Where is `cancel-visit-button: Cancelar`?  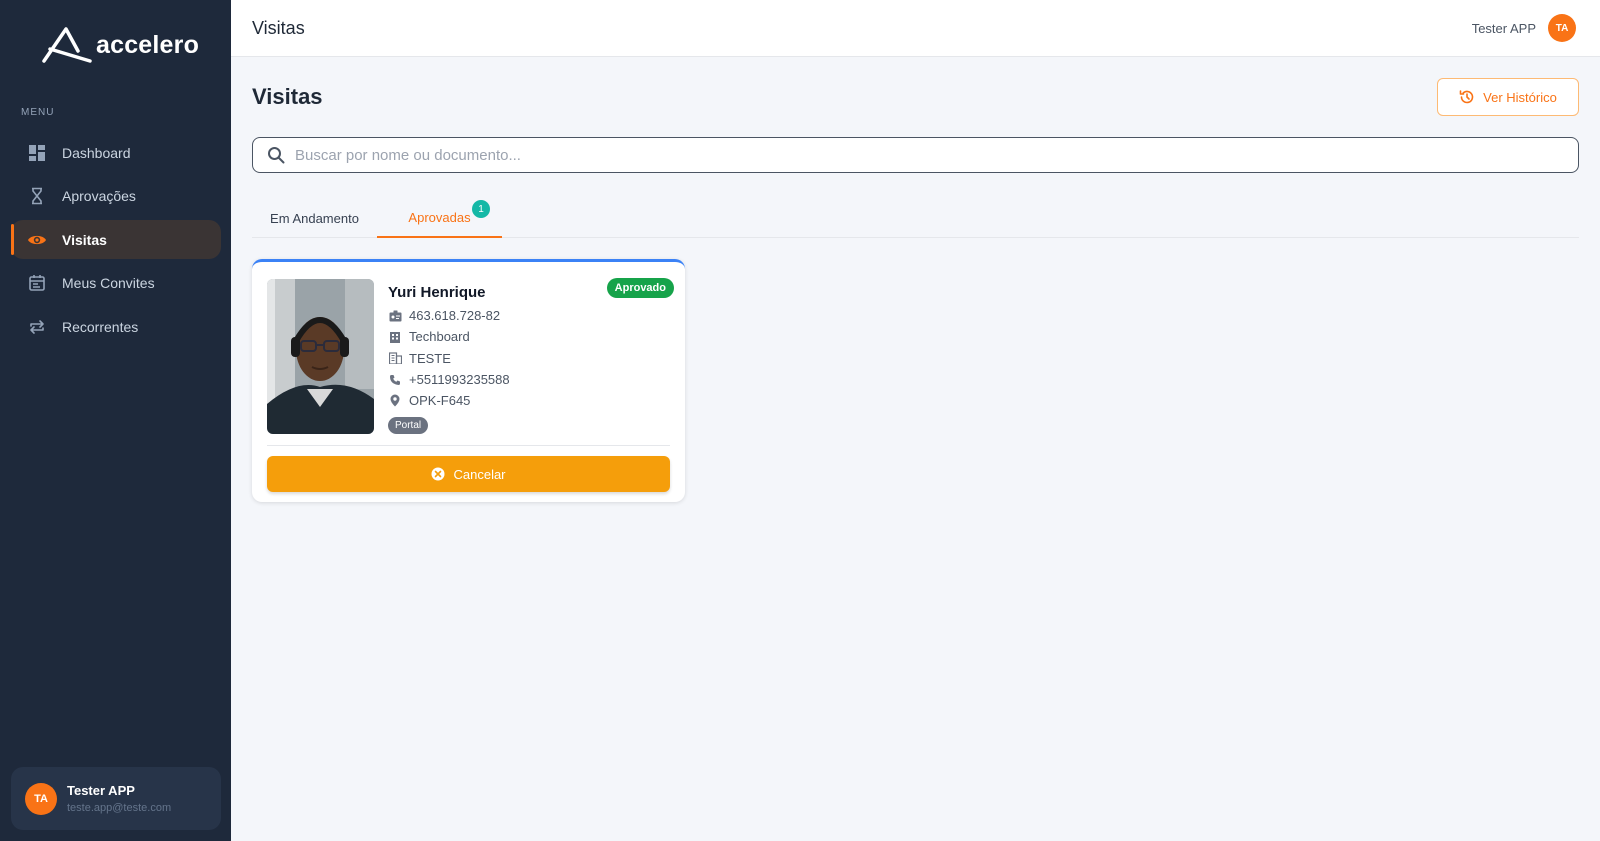
cancel-visit-button: Cancelar is located at coordinates (468, 474).